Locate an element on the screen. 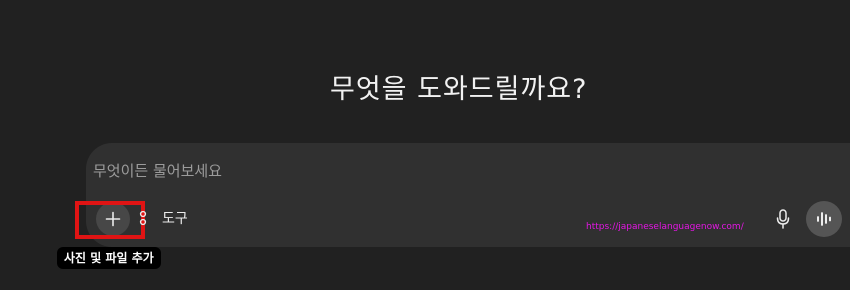  tools-label: 도구 is located at coordinates (175, 219).